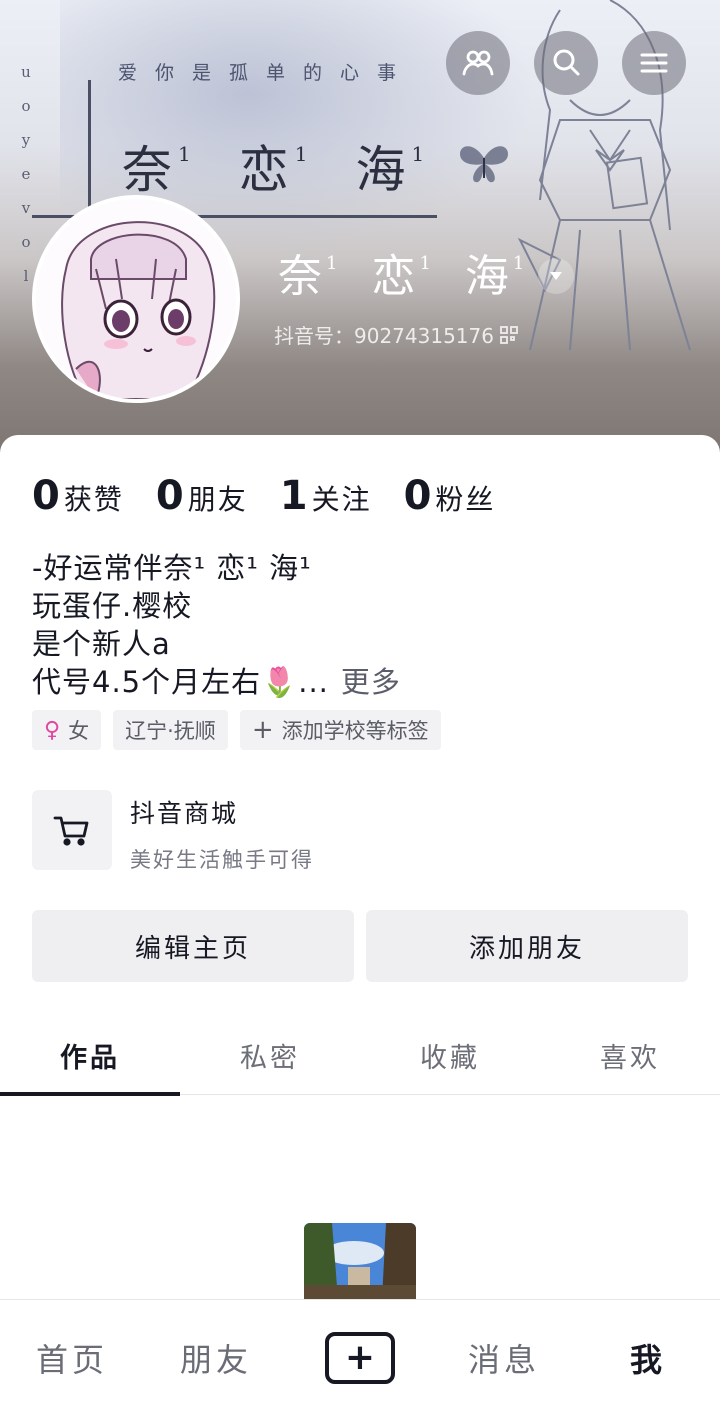  What do you see at coordinates (403, 272) in the screenshot?
I see `profile-nickname: 奈1 恋1 海1` at bounding box center [403, 272].